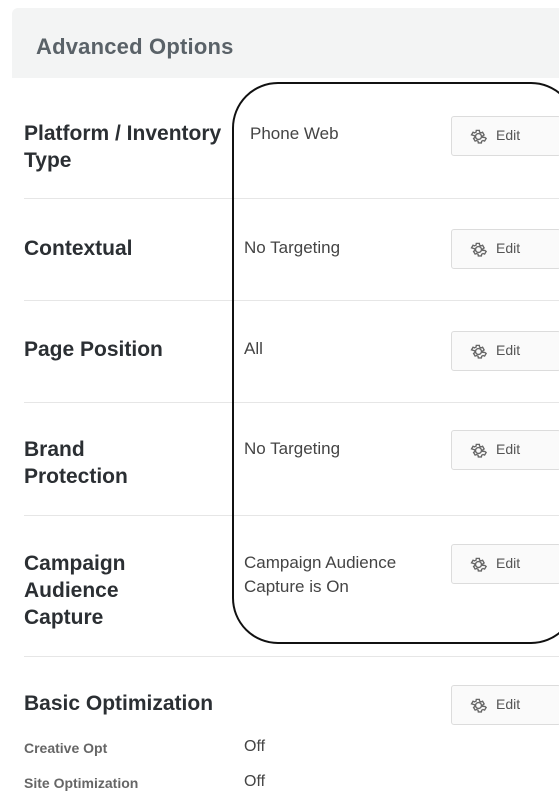 The width and height of the screenshot is (559, 799). I want to click on row-label: Contextual, so click(78, 248).